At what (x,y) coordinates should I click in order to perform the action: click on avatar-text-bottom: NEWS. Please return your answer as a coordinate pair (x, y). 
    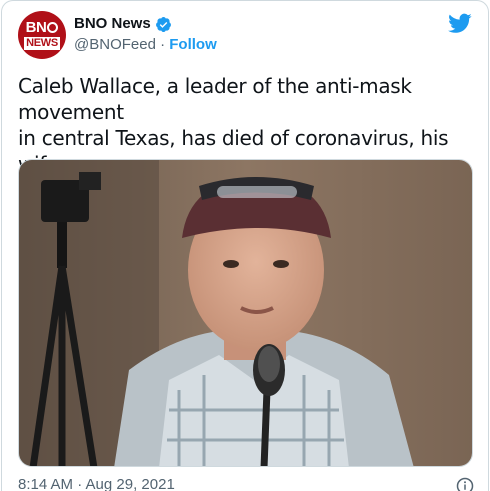
    Looking at the image, I should click on (42, 43).